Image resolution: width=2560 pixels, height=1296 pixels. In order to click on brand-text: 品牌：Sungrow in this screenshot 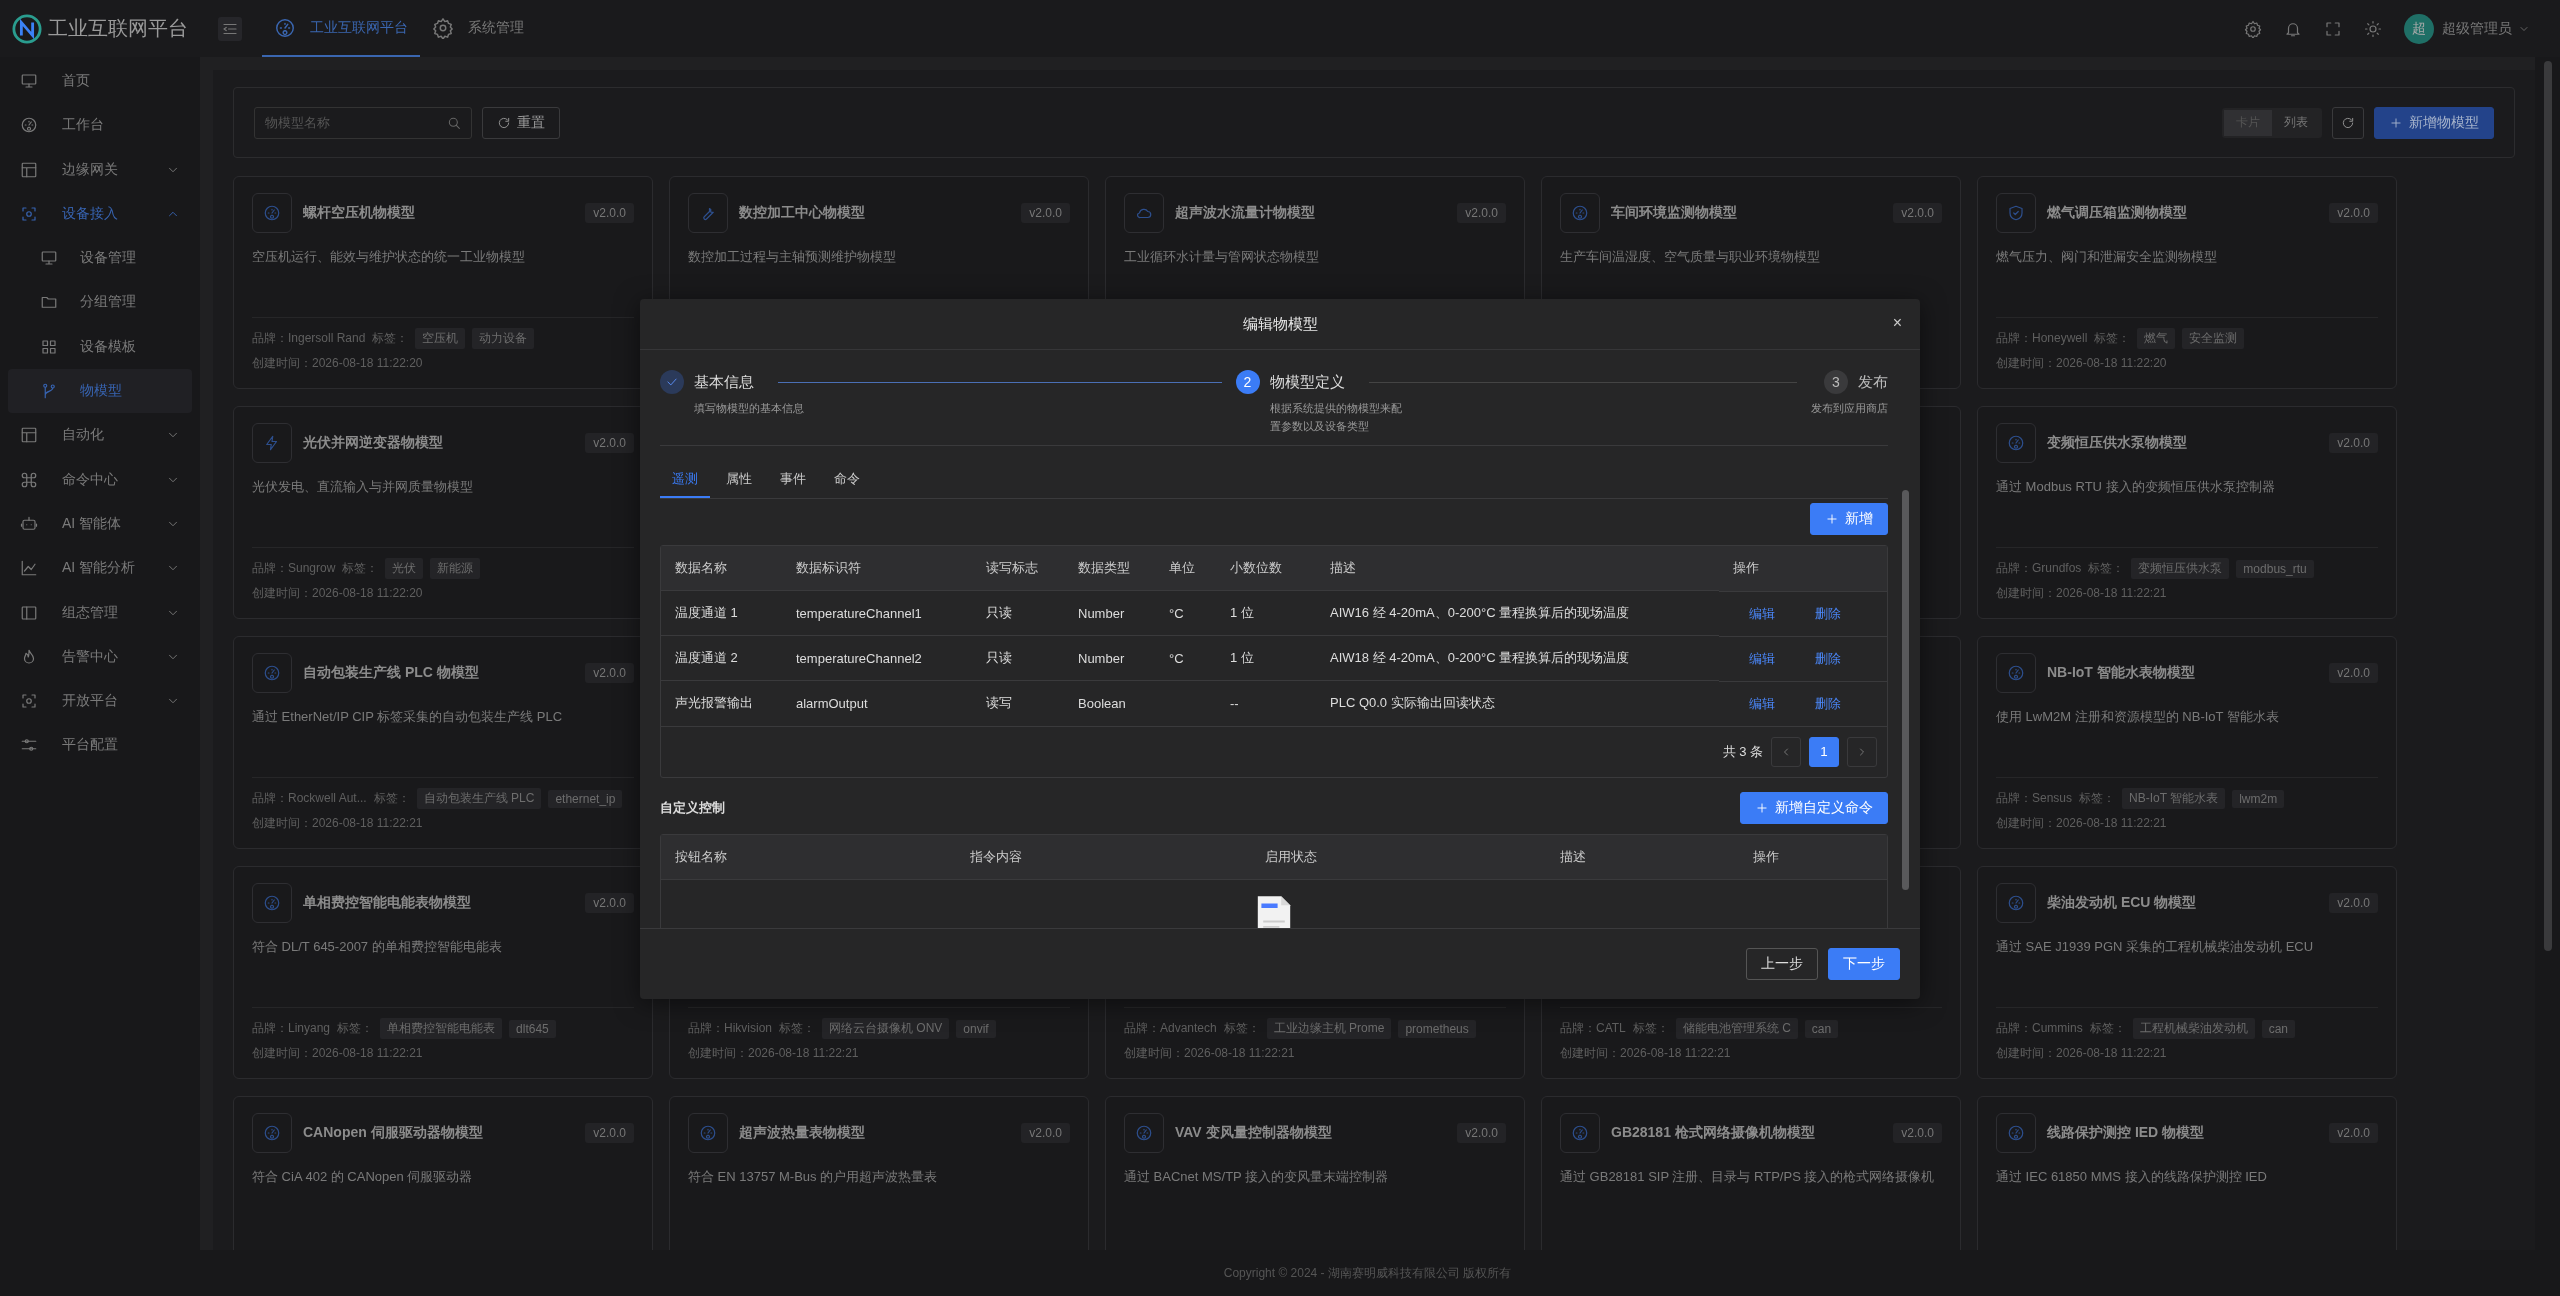, I will do `click(294, 568)`.